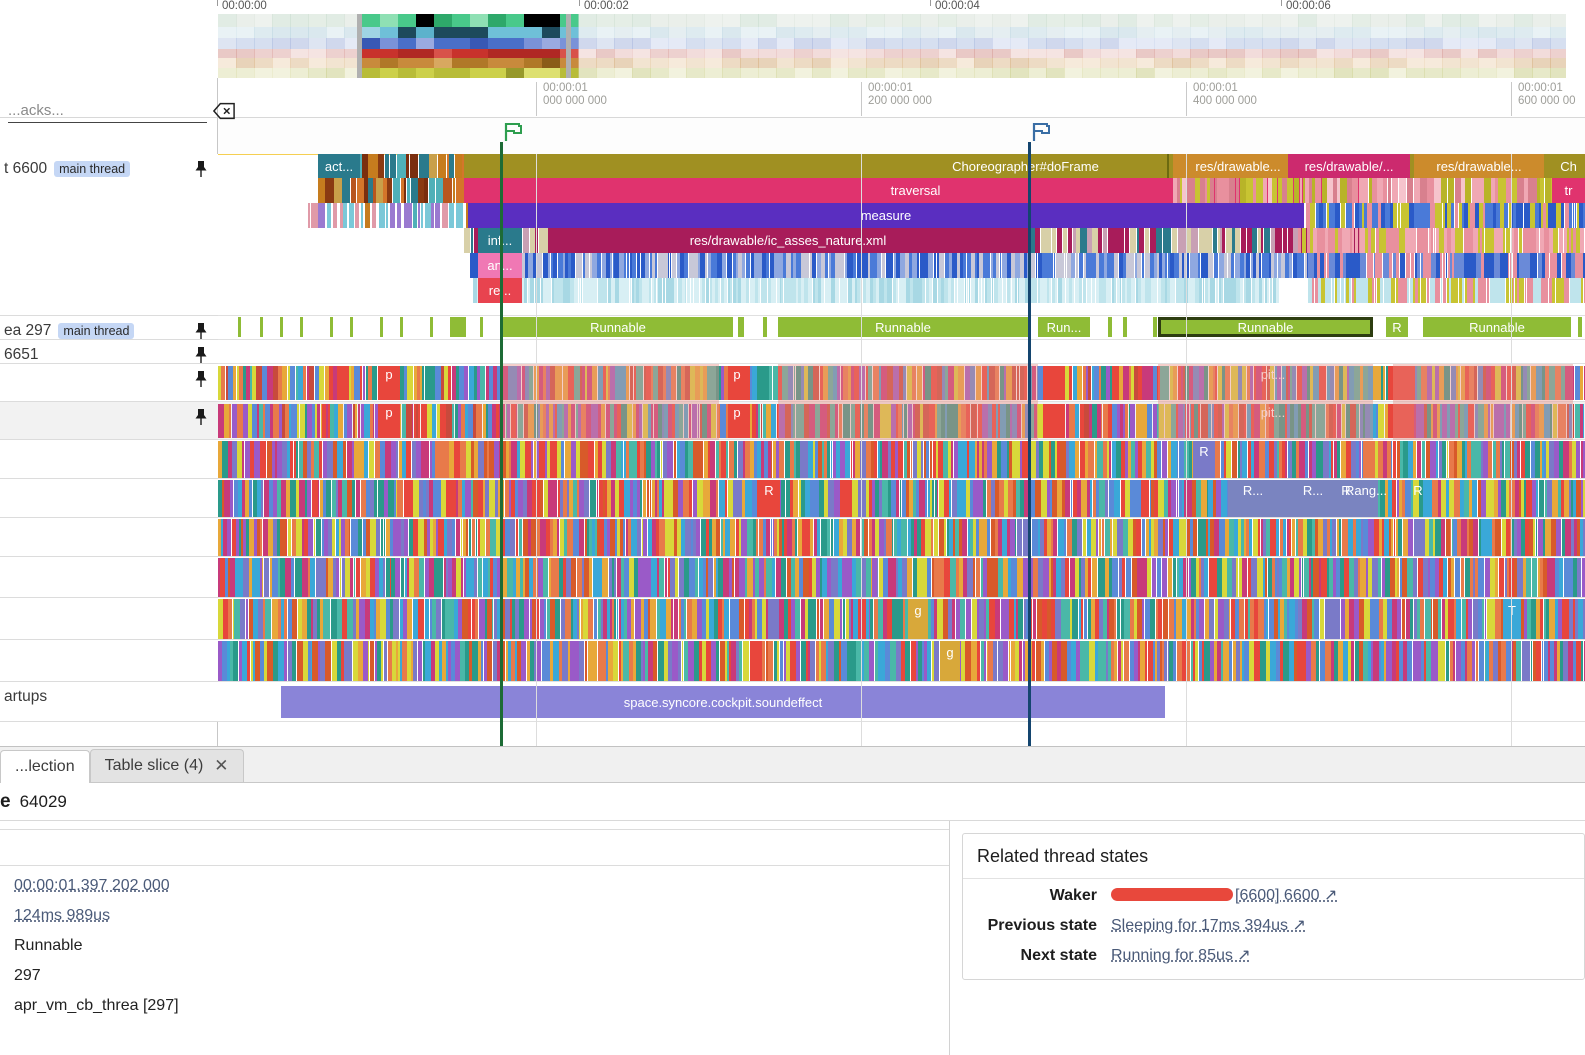 This screenshot has height=1055, width=1585. What do you see at coordinates (221, 766) in the screenshot?
I see `close-icon: ✕` at bounding box center [221, 766].